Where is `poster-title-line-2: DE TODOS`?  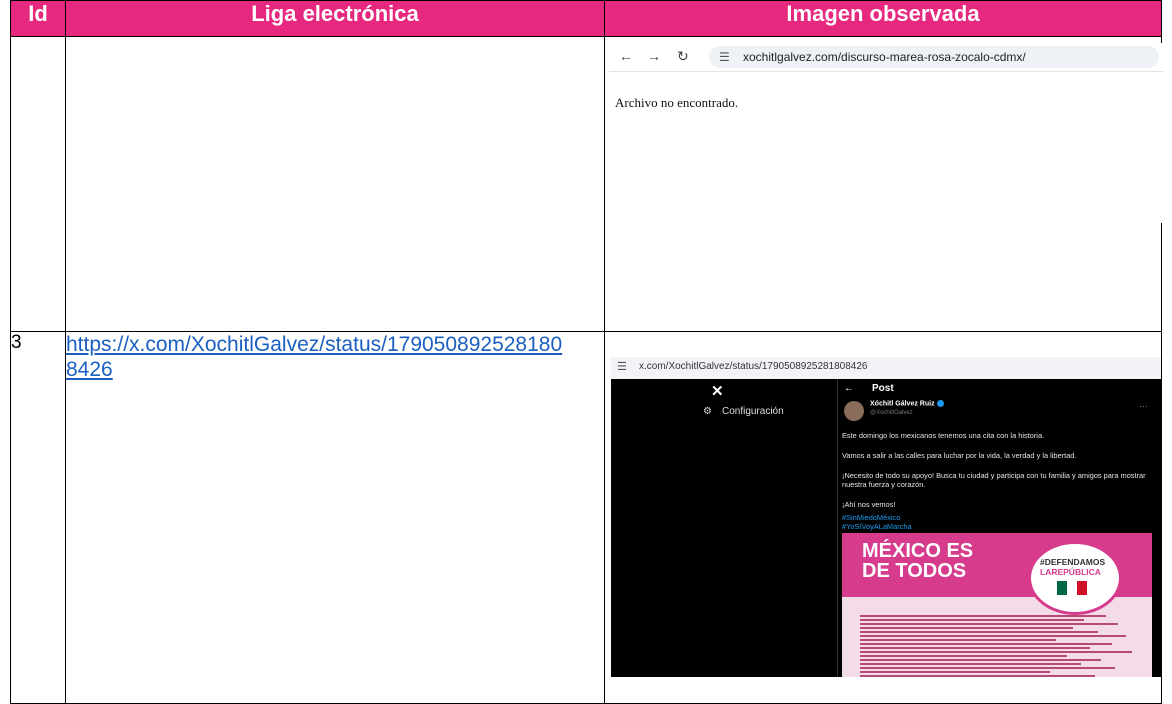 poster-title-line-2: DE TODOS is located at coordinates (914, 571).